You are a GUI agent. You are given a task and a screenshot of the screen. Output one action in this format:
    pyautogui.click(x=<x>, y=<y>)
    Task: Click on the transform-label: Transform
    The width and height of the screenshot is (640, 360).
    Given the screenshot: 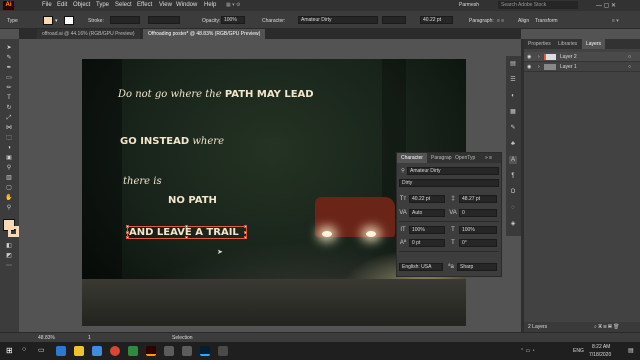 What is the action you would take?
    pyautogui.click(x=546, y=21)
    